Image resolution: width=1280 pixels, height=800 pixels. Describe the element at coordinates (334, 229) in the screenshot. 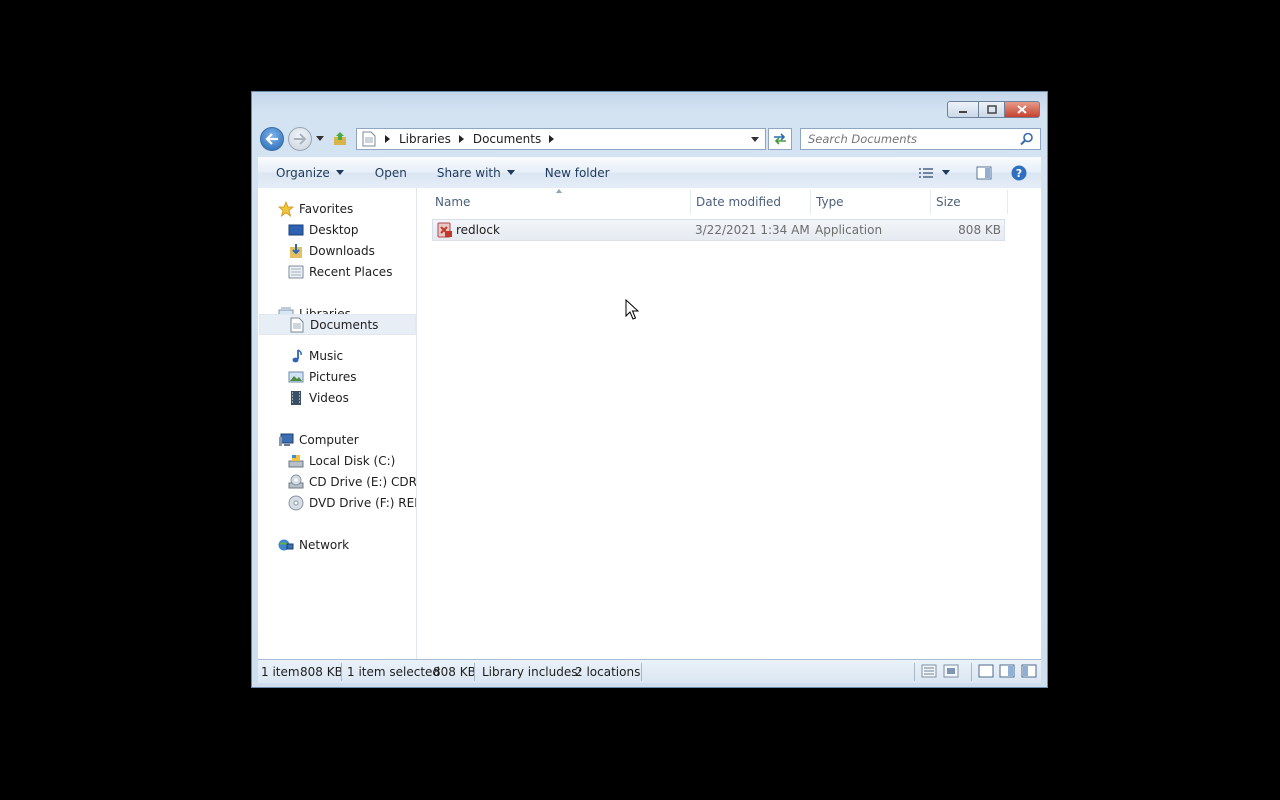

I see `nav-desktop-label: Desktop` at that location.